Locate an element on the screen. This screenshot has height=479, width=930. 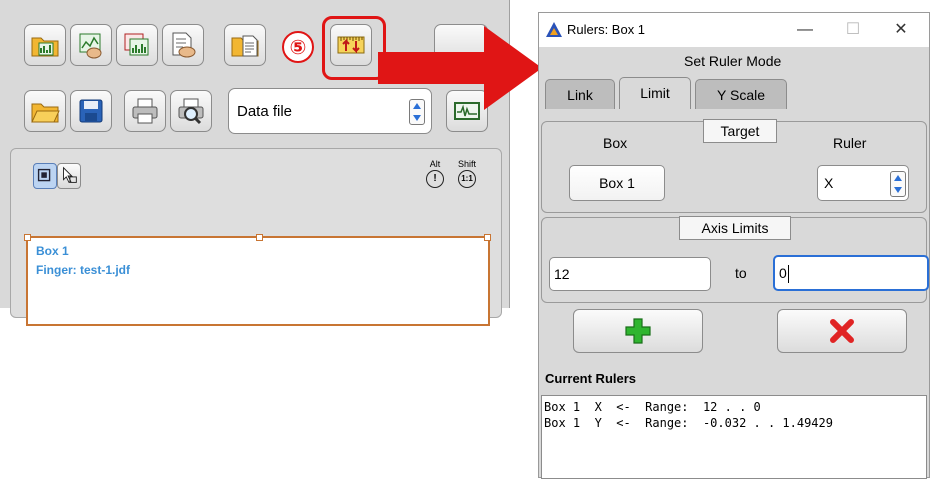
current-rulers-heading: Current Rulers is located at coordinates (591, 378).